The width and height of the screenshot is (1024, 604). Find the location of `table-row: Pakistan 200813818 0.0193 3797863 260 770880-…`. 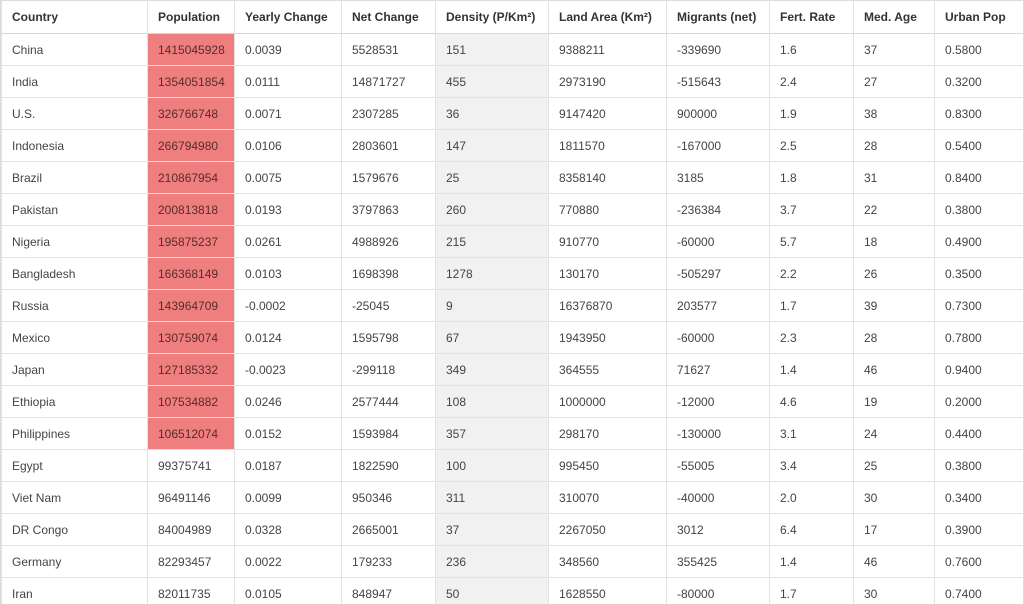

table-row: Pakistan 200813818 0.0193 3797863 260 770880-… is located at coordinates (512, 209).